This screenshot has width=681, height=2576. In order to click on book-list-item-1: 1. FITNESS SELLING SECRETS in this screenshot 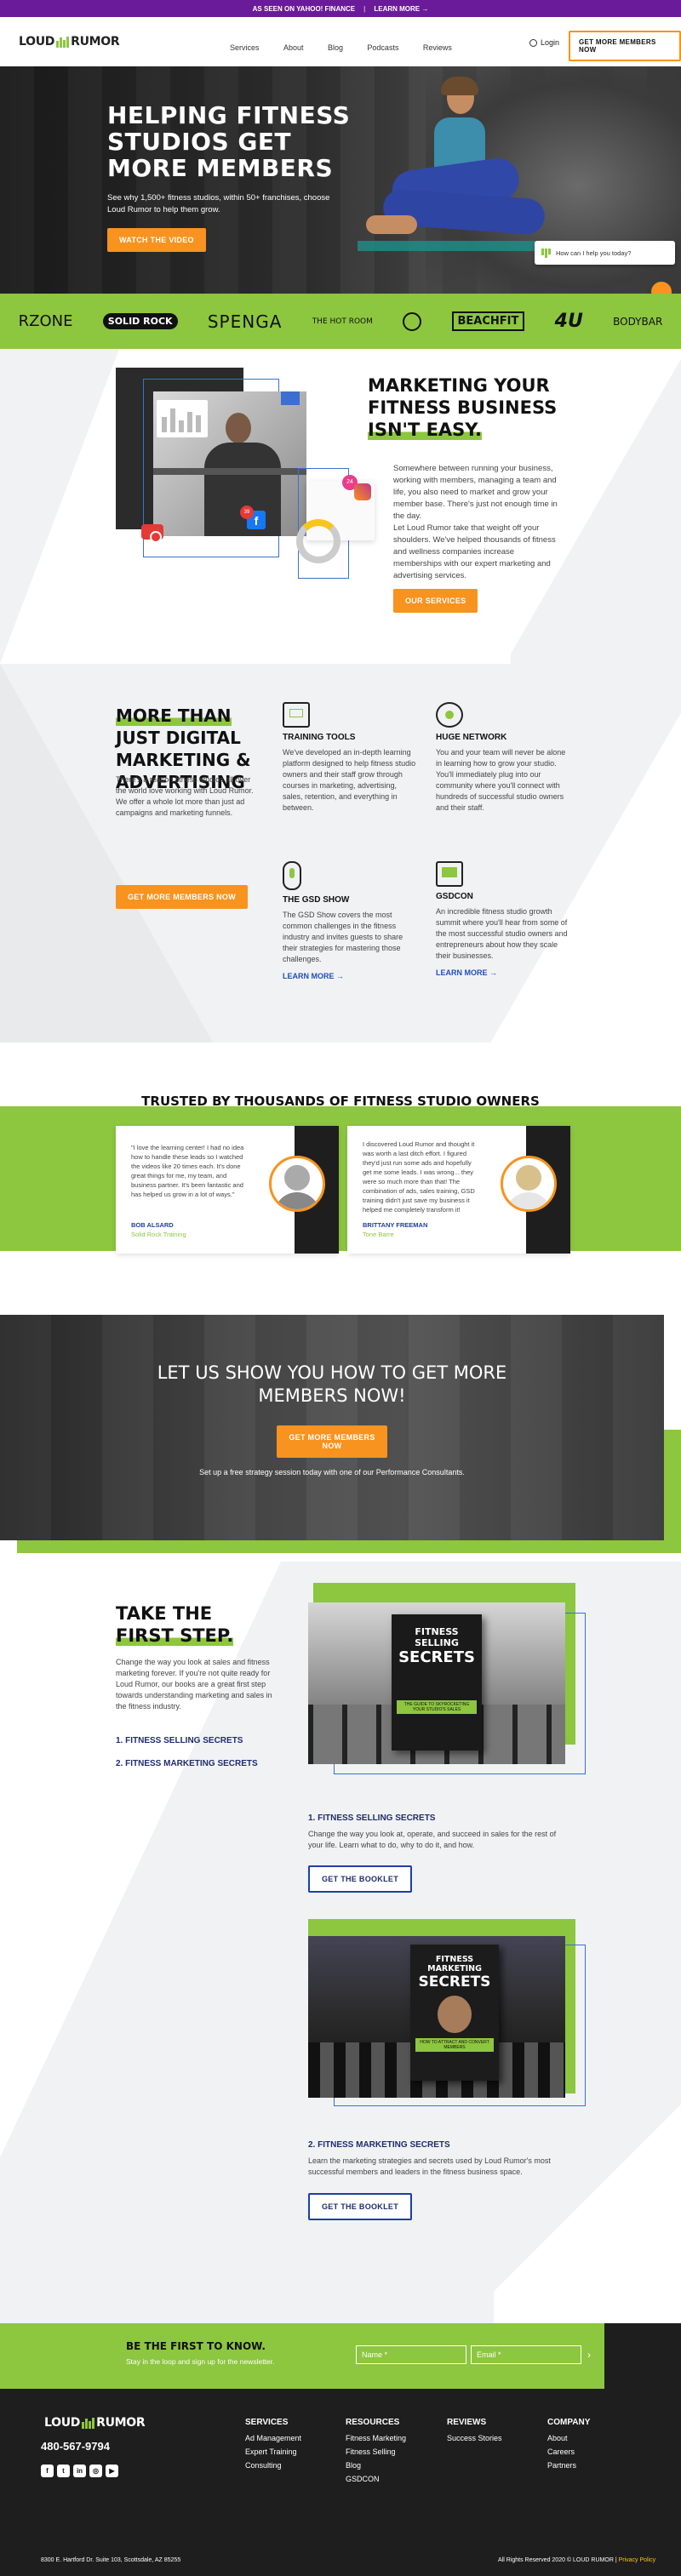, I will do `click(179, 1740)`.